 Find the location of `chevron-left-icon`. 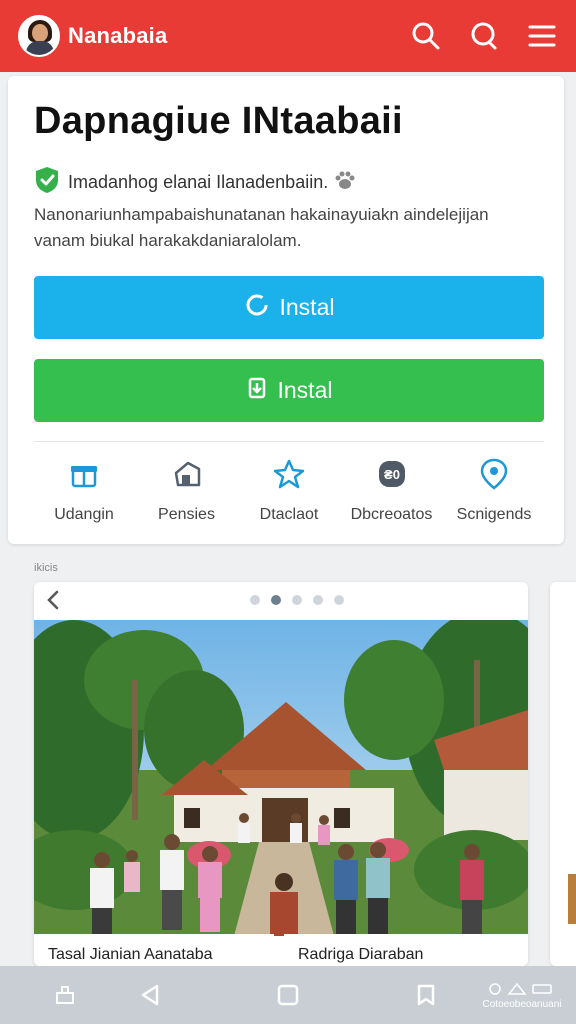

chevron-left-icon is located at coordinates (53, 603).